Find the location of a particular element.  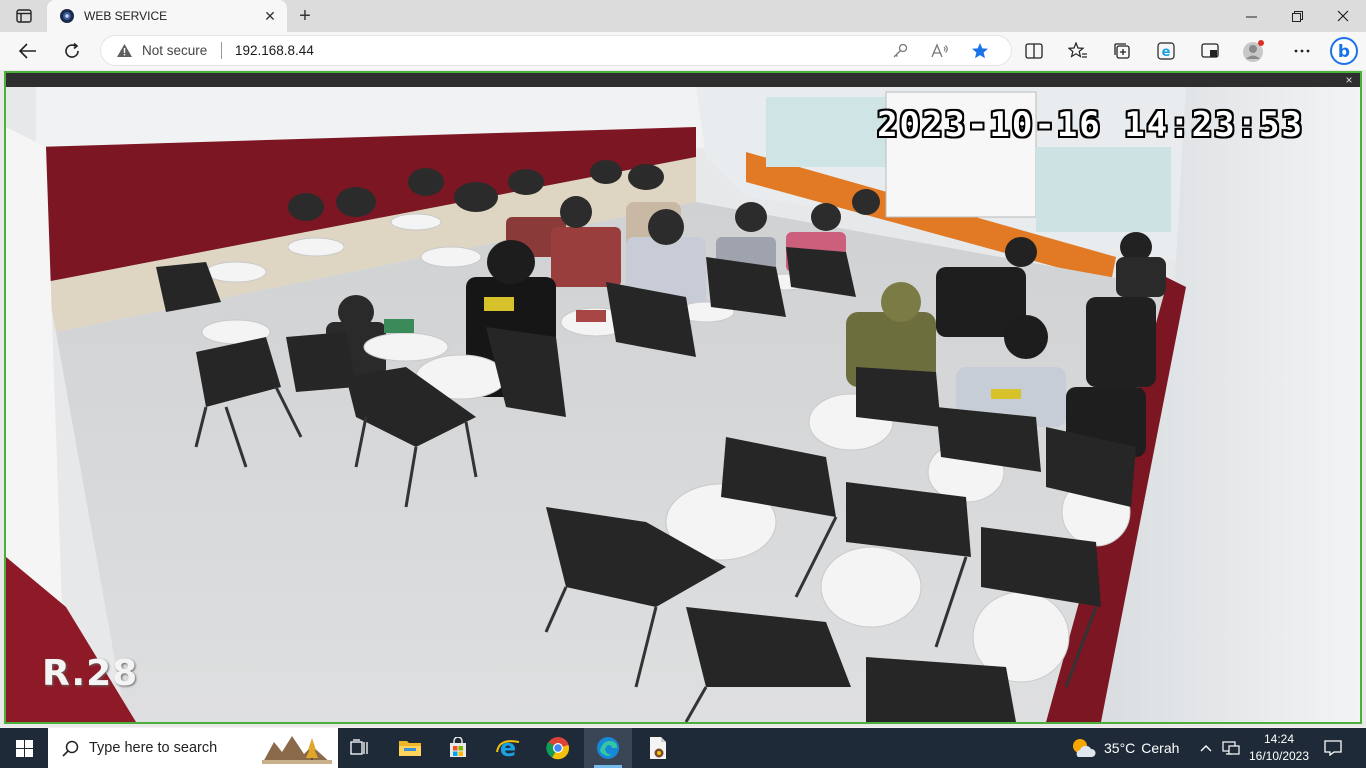

address-separator is located at coordinates (221, 50).